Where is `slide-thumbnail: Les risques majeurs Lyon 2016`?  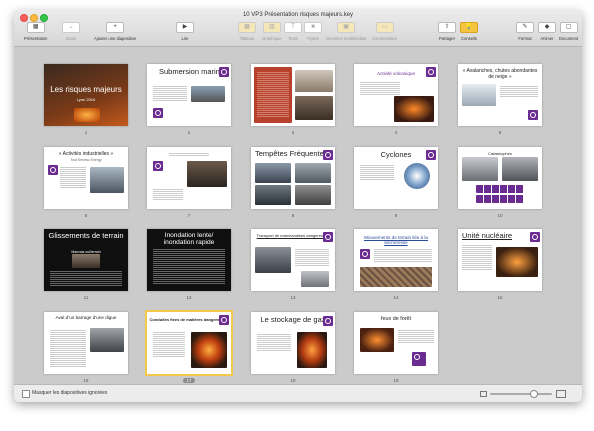
slide-thumbnail: Les risques majeurs Lyon 2016 is located at coordinates (86, 95).